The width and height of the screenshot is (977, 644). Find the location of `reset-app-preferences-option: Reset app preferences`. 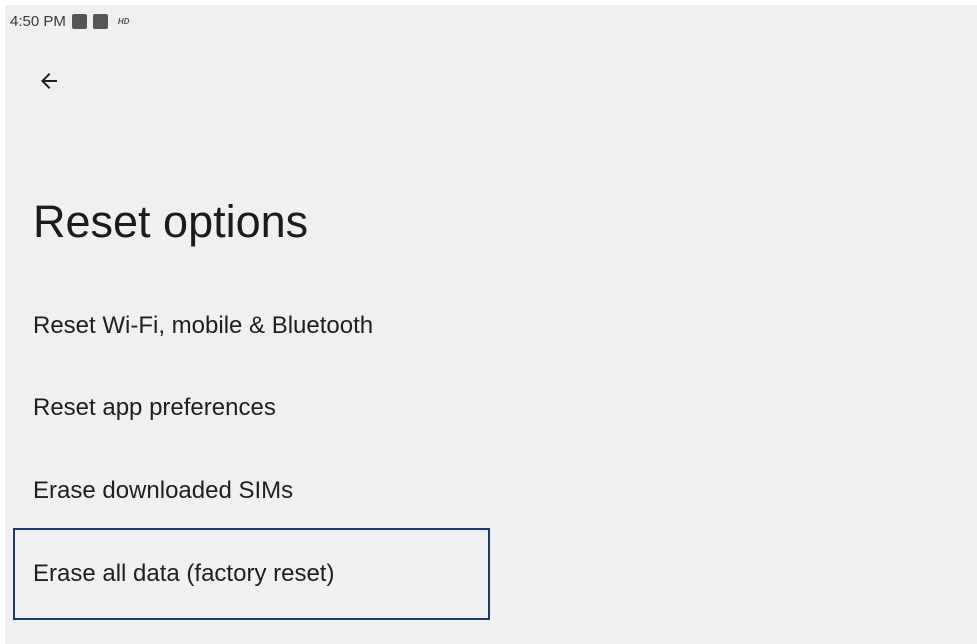

reset-app-preferences-option: Reset app preferences is located at coordinates (154, 408).